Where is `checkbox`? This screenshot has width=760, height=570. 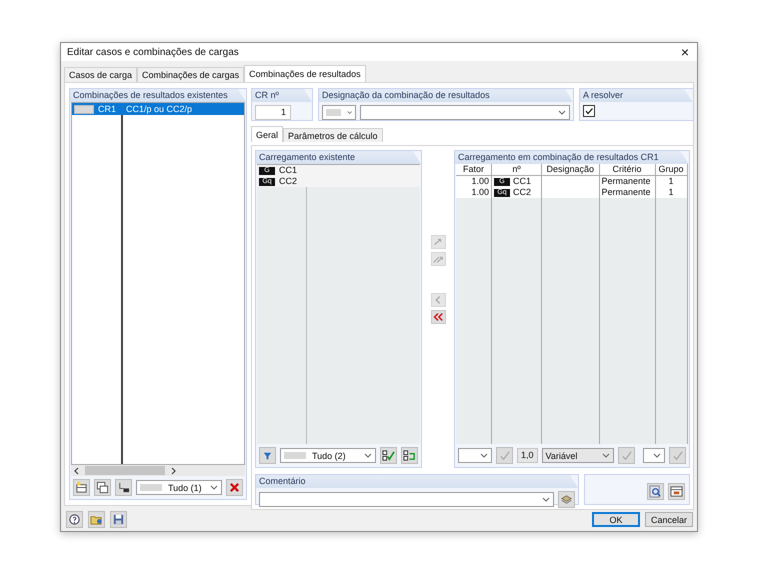
checkbox is located at coordinates (589, 111).